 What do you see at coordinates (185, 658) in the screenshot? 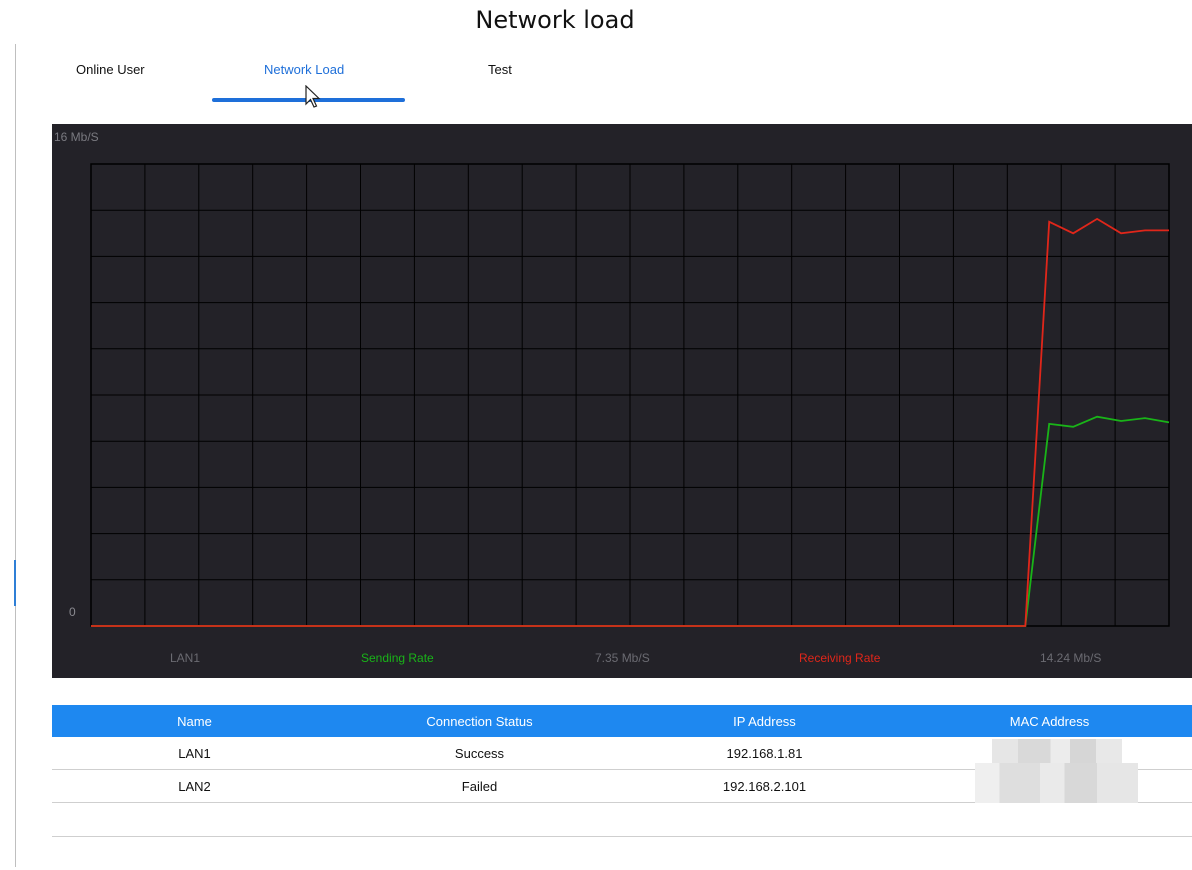
I see `legend-interface: LAN1` at bounding box center [185, 658].